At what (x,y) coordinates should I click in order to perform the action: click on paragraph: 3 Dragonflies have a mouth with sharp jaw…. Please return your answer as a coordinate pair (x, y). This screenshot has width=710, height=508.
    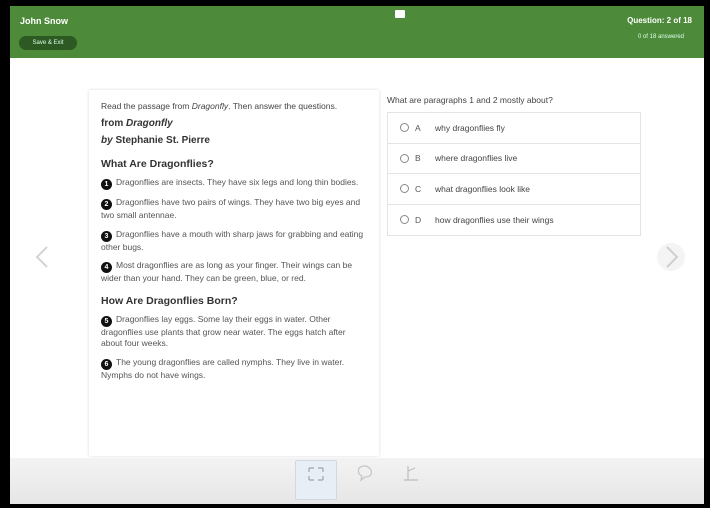
    Looking at the image, I should click on (234, 241).